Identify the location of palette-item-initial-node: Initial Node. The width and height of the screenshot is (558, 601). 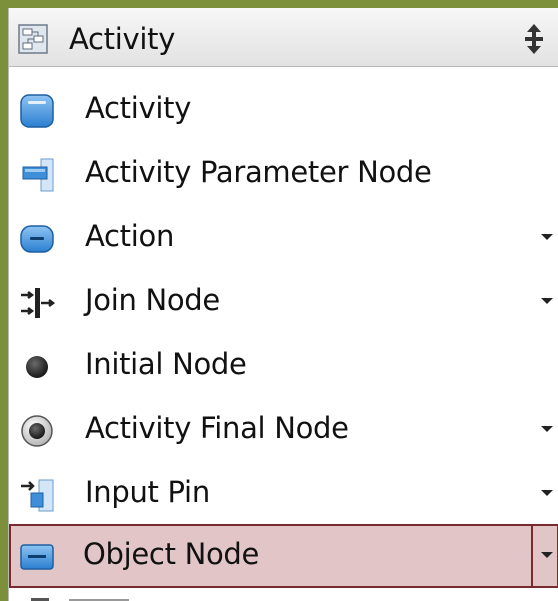
(283, 366).